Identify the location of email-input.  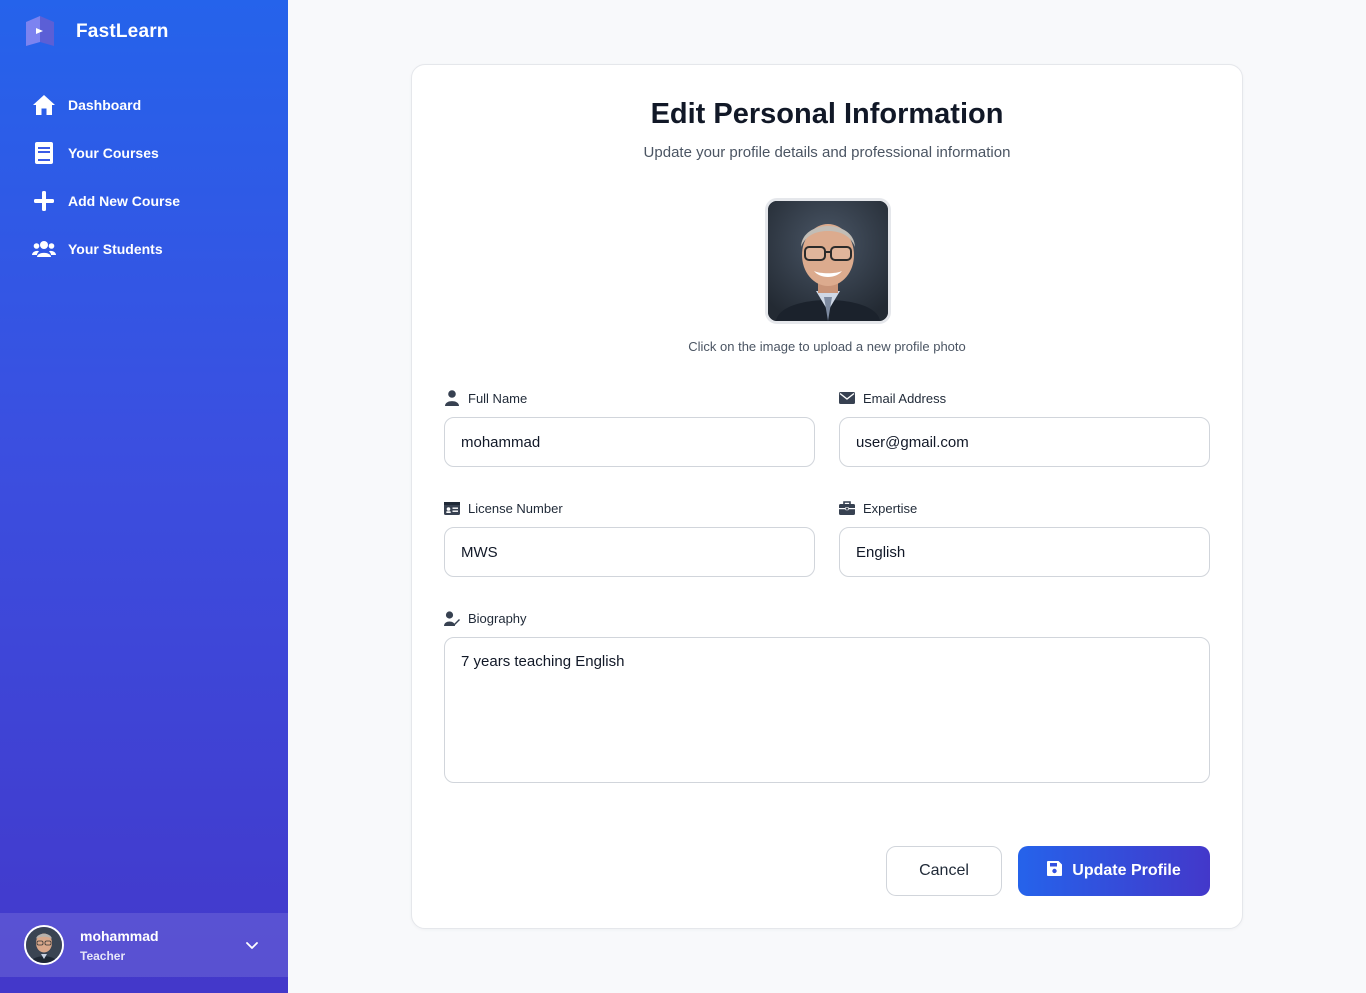
(1024, 442).